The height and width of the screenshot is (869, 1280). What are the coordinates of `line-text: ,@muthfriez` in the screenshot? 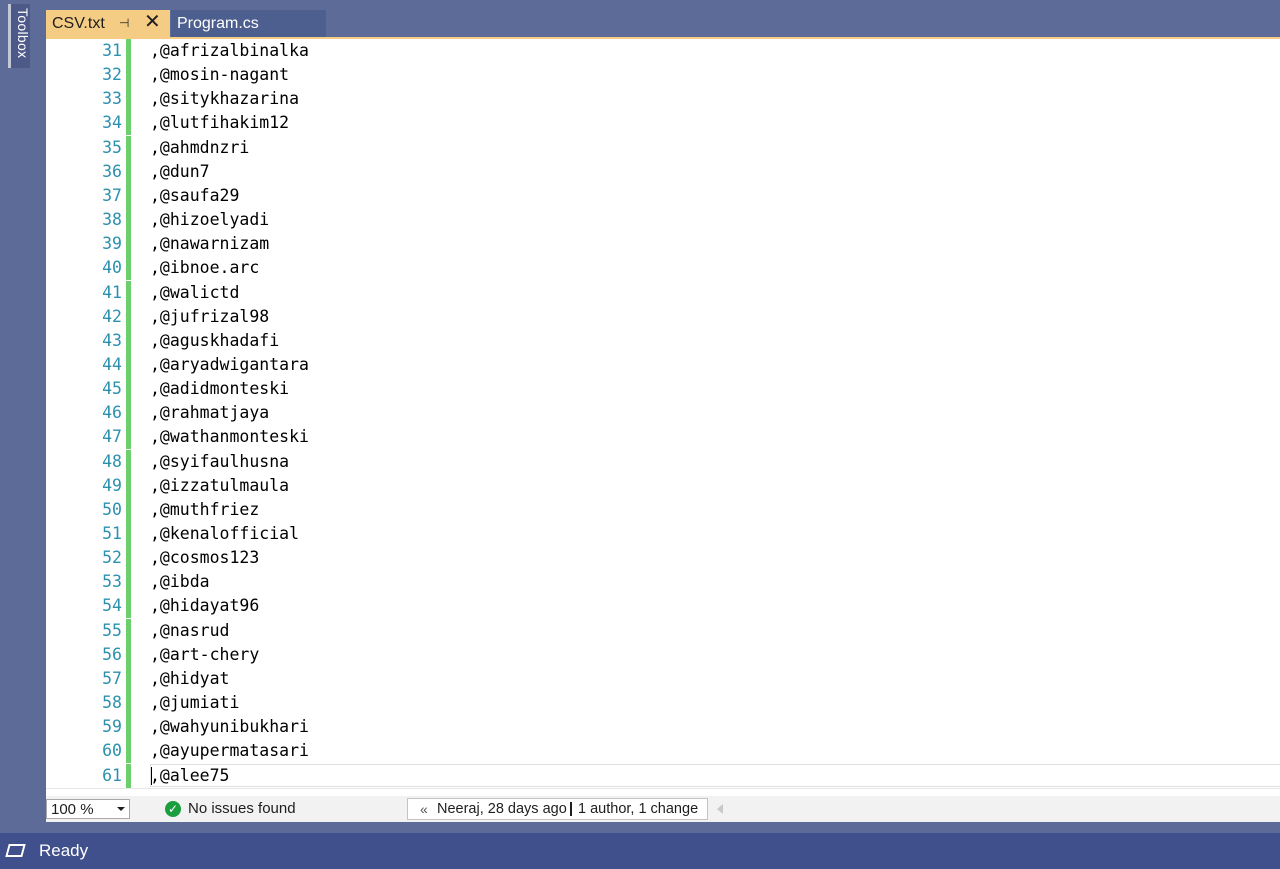 It's located at (205, 509).